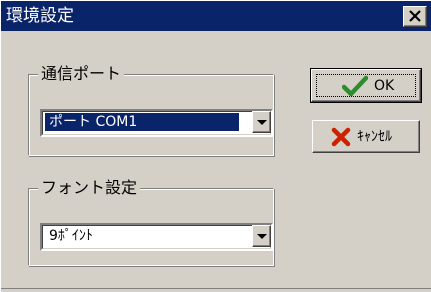 This screenshot has width=431, height=292. Describe the element at coordinates (341, 137) in the screenshot. I see `x-cross-icon` at that location.